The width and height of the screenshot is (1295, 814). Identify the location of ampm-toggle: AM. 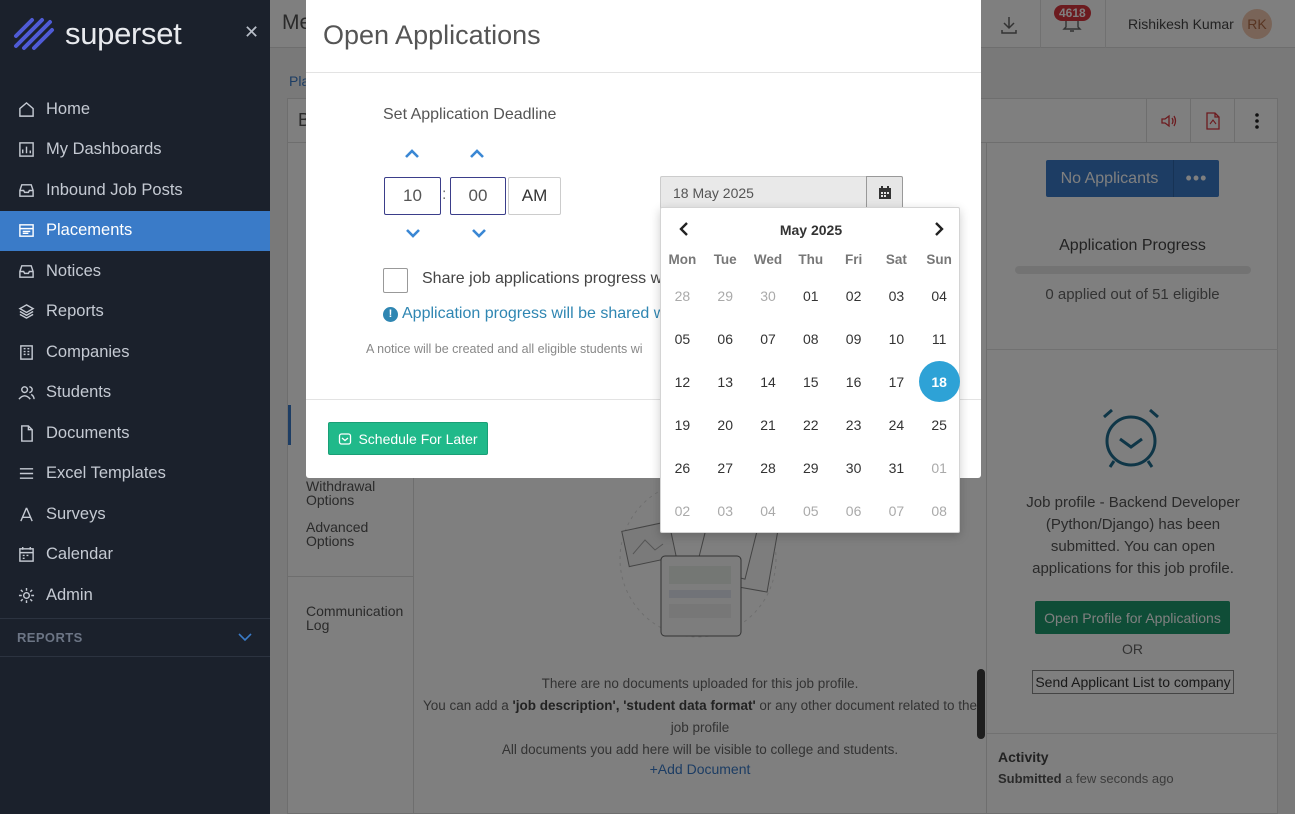
(534, 196).